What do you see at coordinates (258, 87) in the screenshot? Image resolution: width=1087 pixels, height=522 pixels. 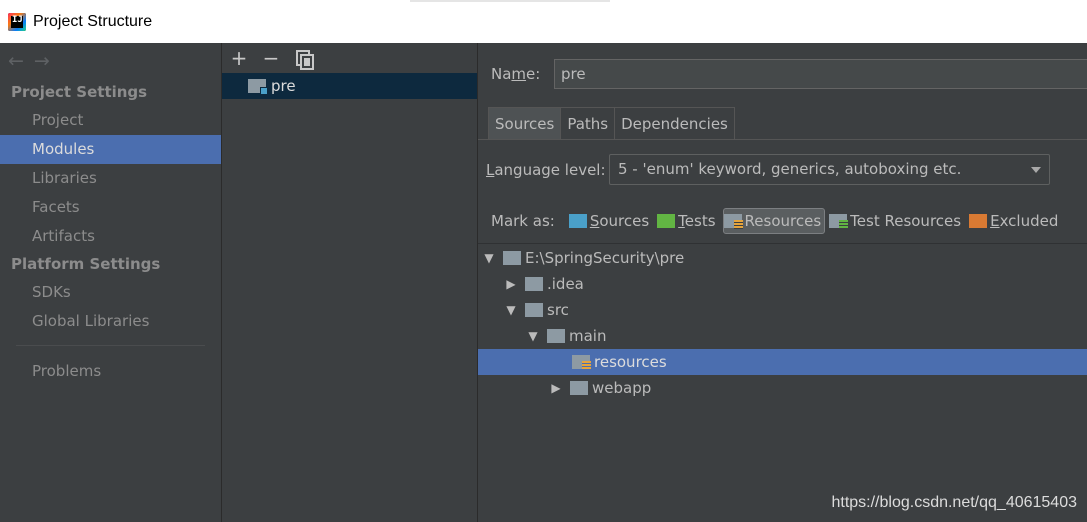 I see `module-folder-icon` at bounding box center [258, 87].